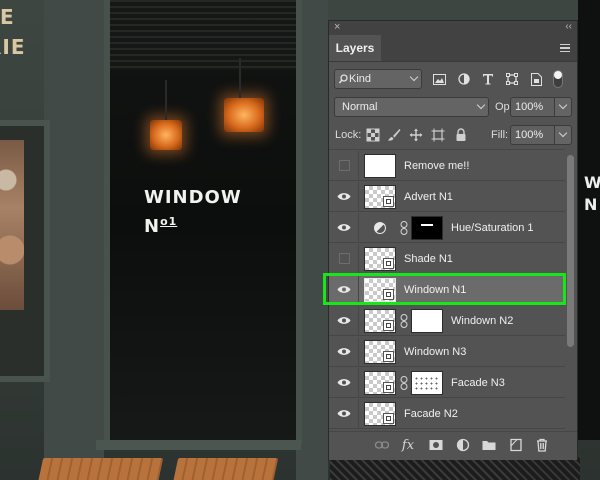 Image resolution: width=600 pixels, height=480 pixels. I want to click on search-icon, so click(343, 79).